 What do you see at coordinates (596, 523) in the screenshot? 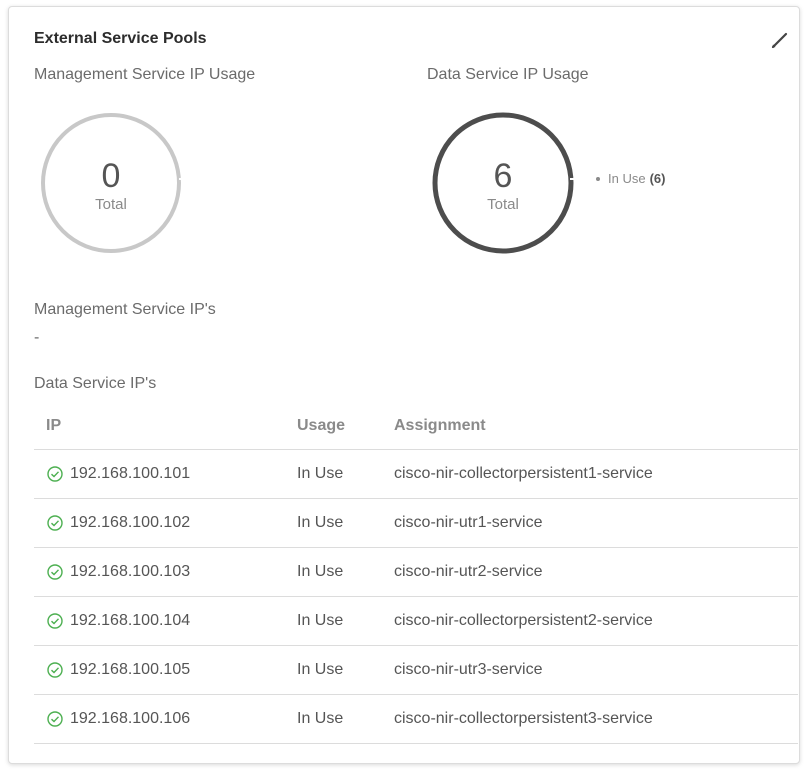
I see `assignment-cell: cisco-nir-utr1-service` at bounding box center [596, 523].